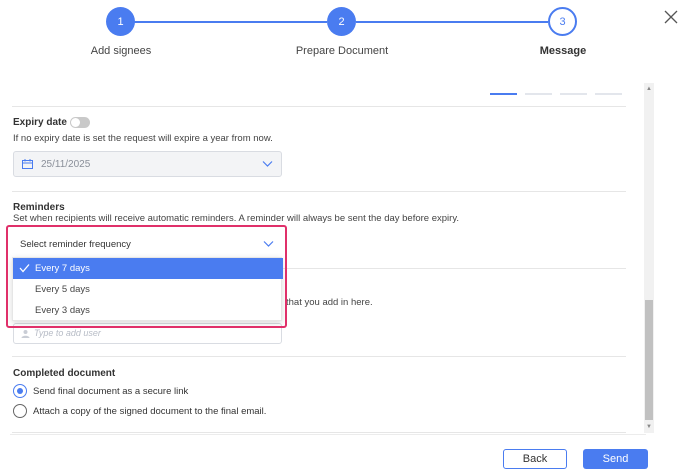 The width and height of the screenshot is (688, 473). I want to click on menu-item-every-5-days: Every 5 days, so click(148, 289).